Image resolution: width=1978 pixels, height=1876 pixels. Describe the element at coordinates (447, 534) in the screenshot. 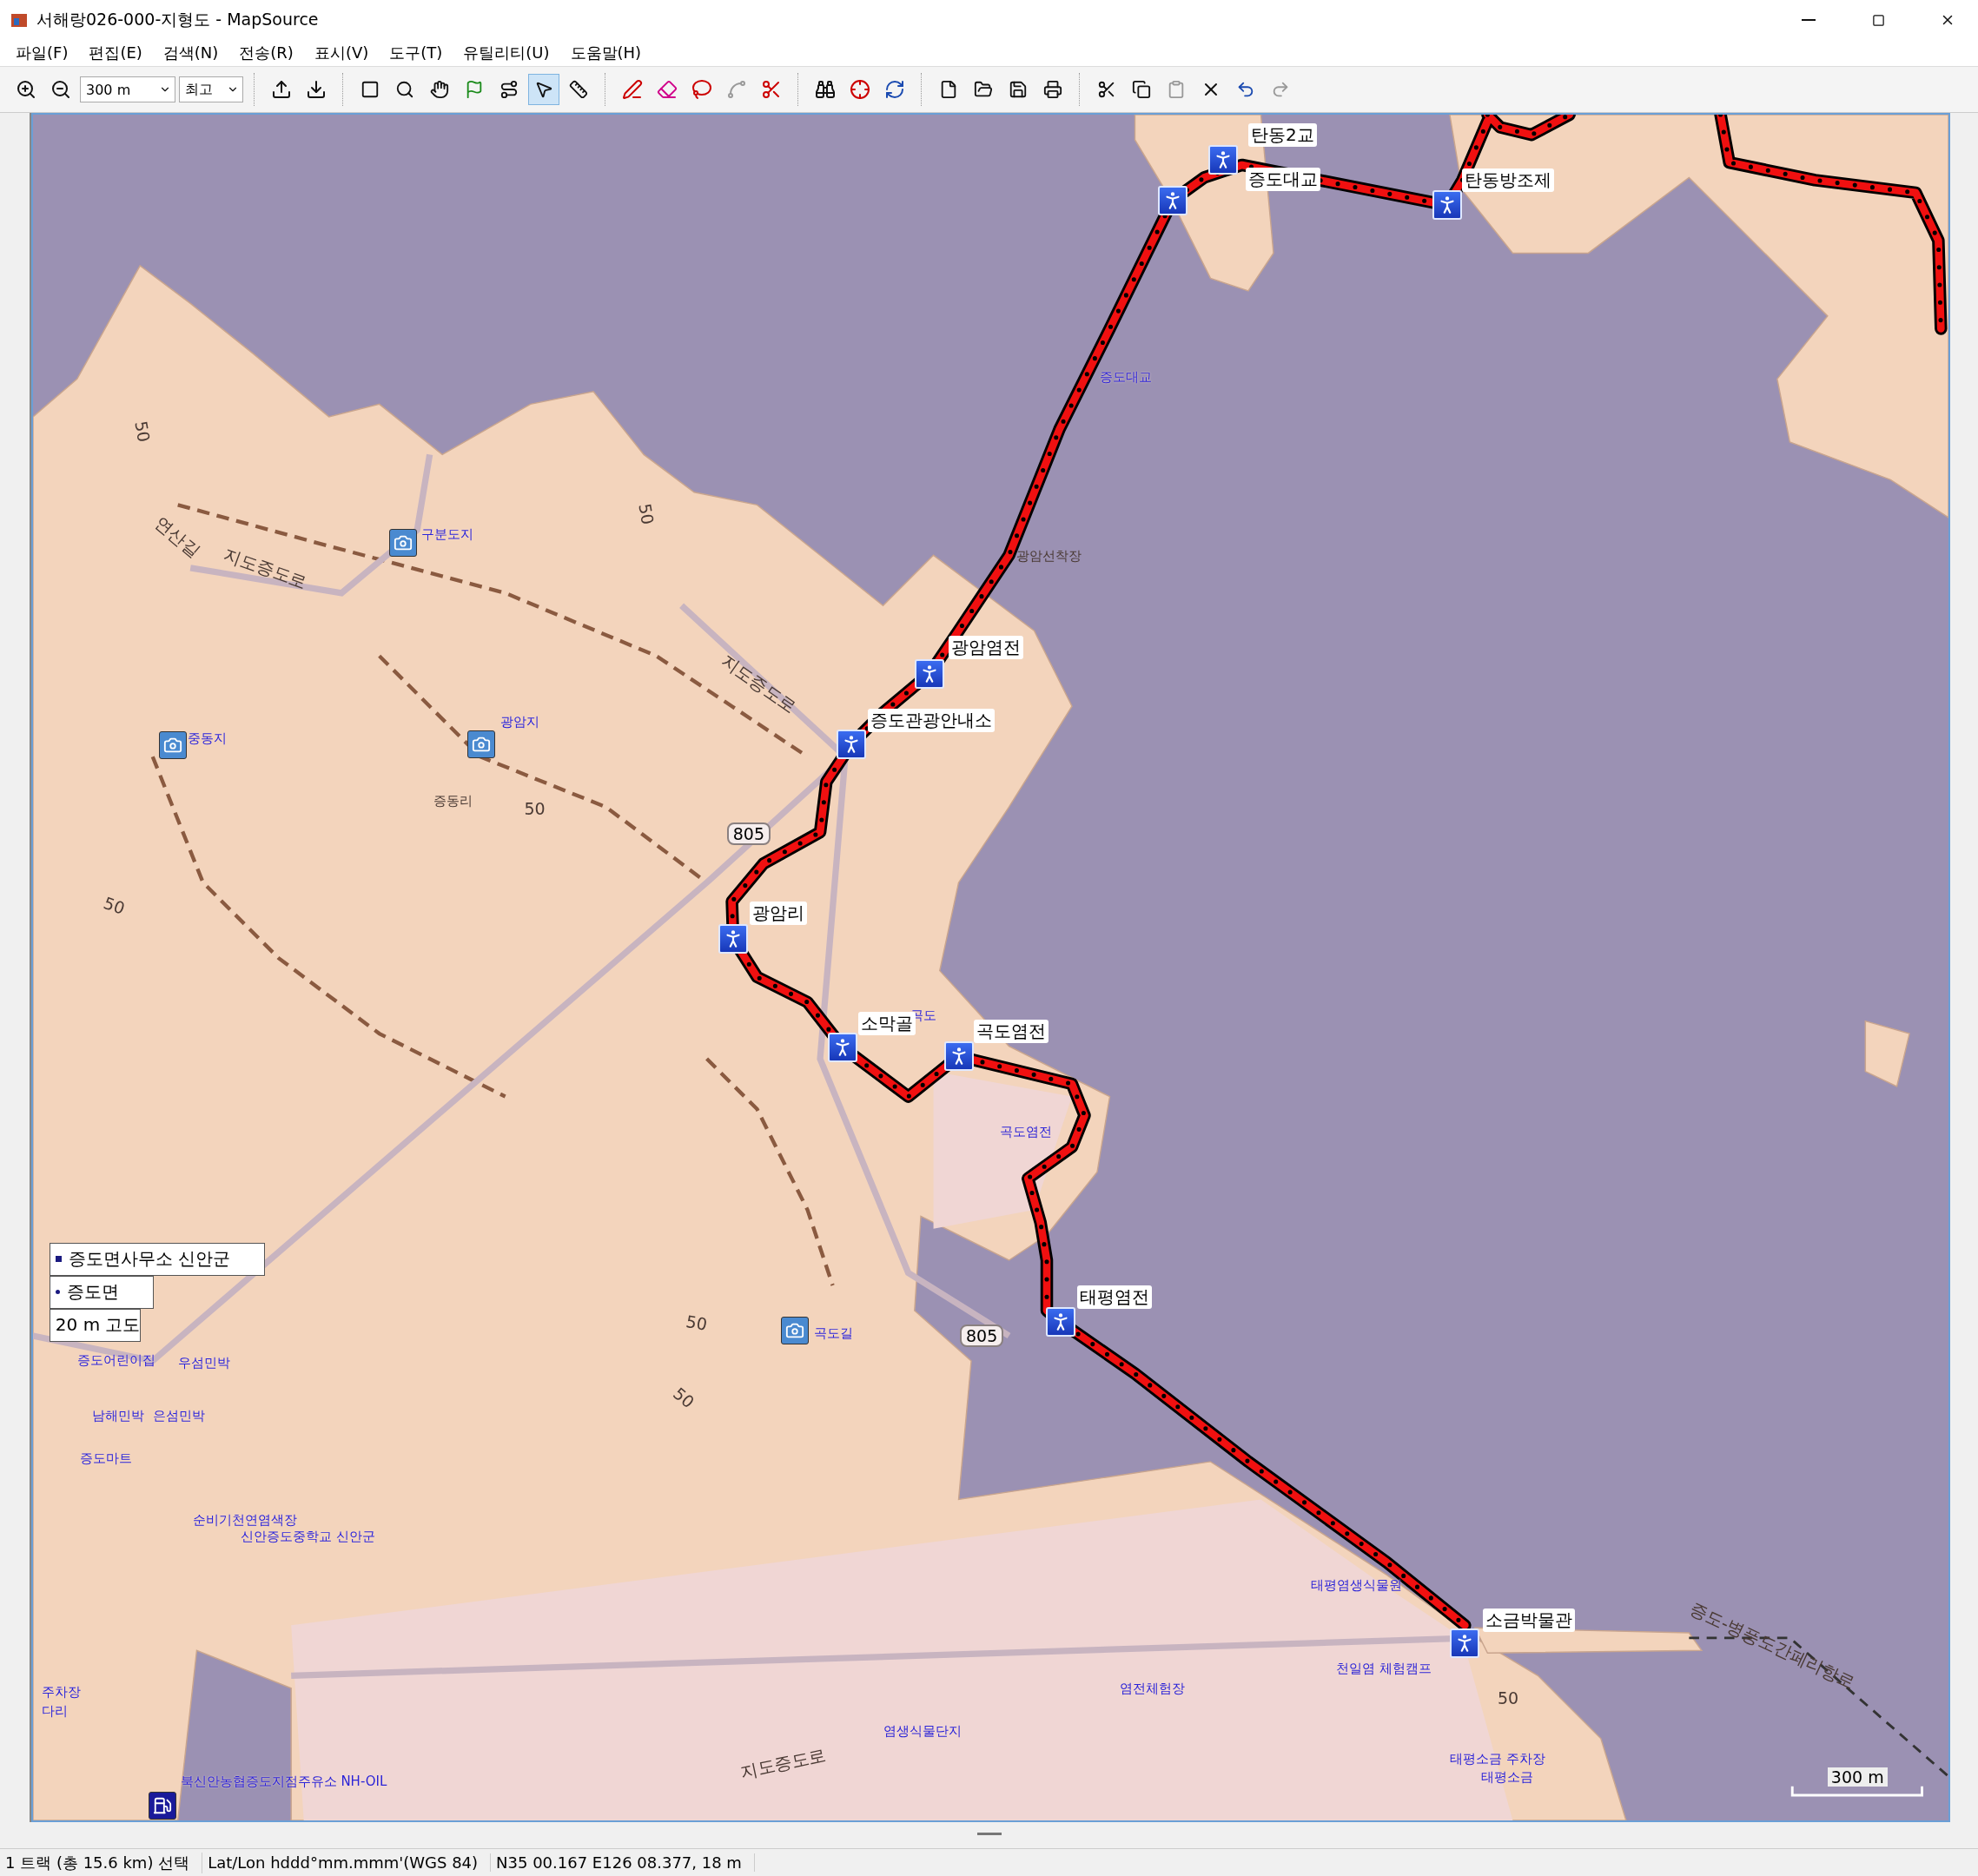

I see `poi-label: 구분도지` at that location.